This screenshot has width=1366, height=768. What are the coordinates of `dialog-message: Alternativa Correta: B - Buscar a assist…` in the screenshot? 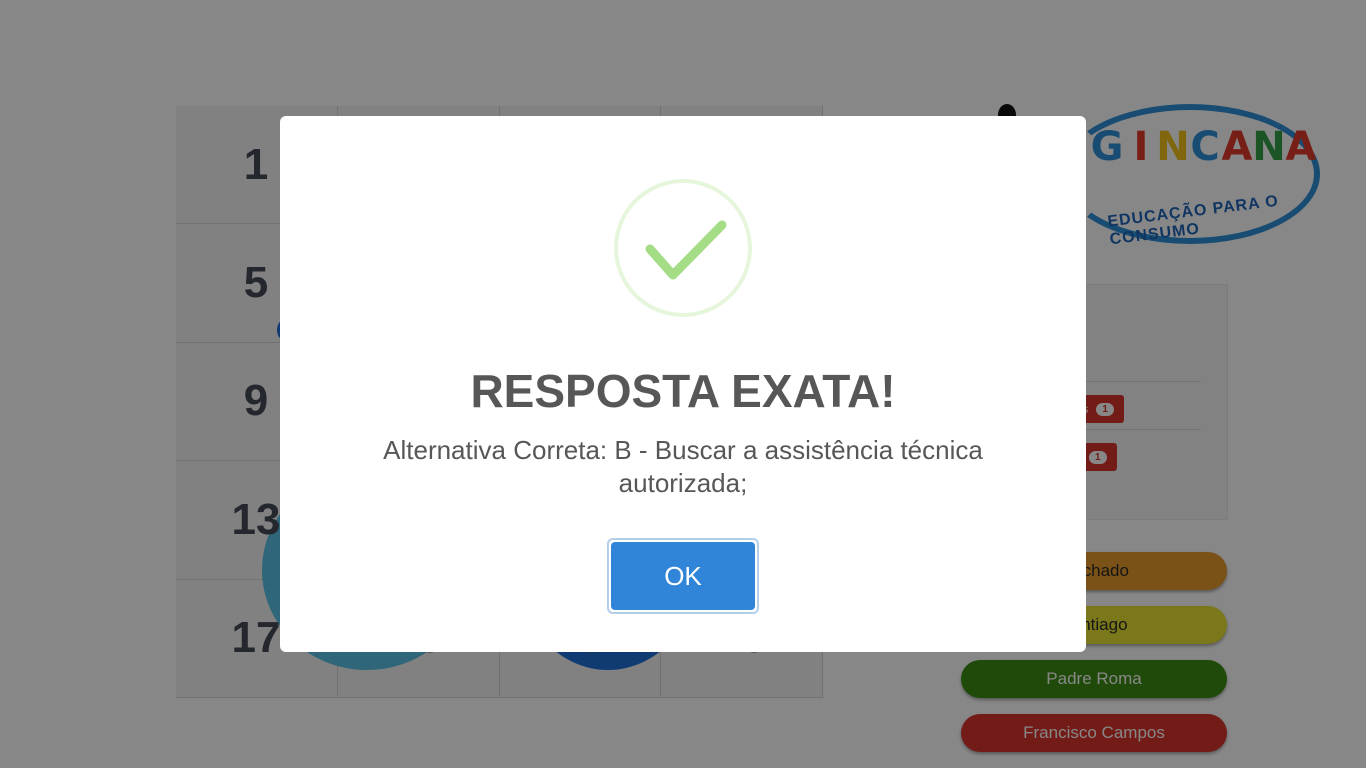 It's located at (683, 466).